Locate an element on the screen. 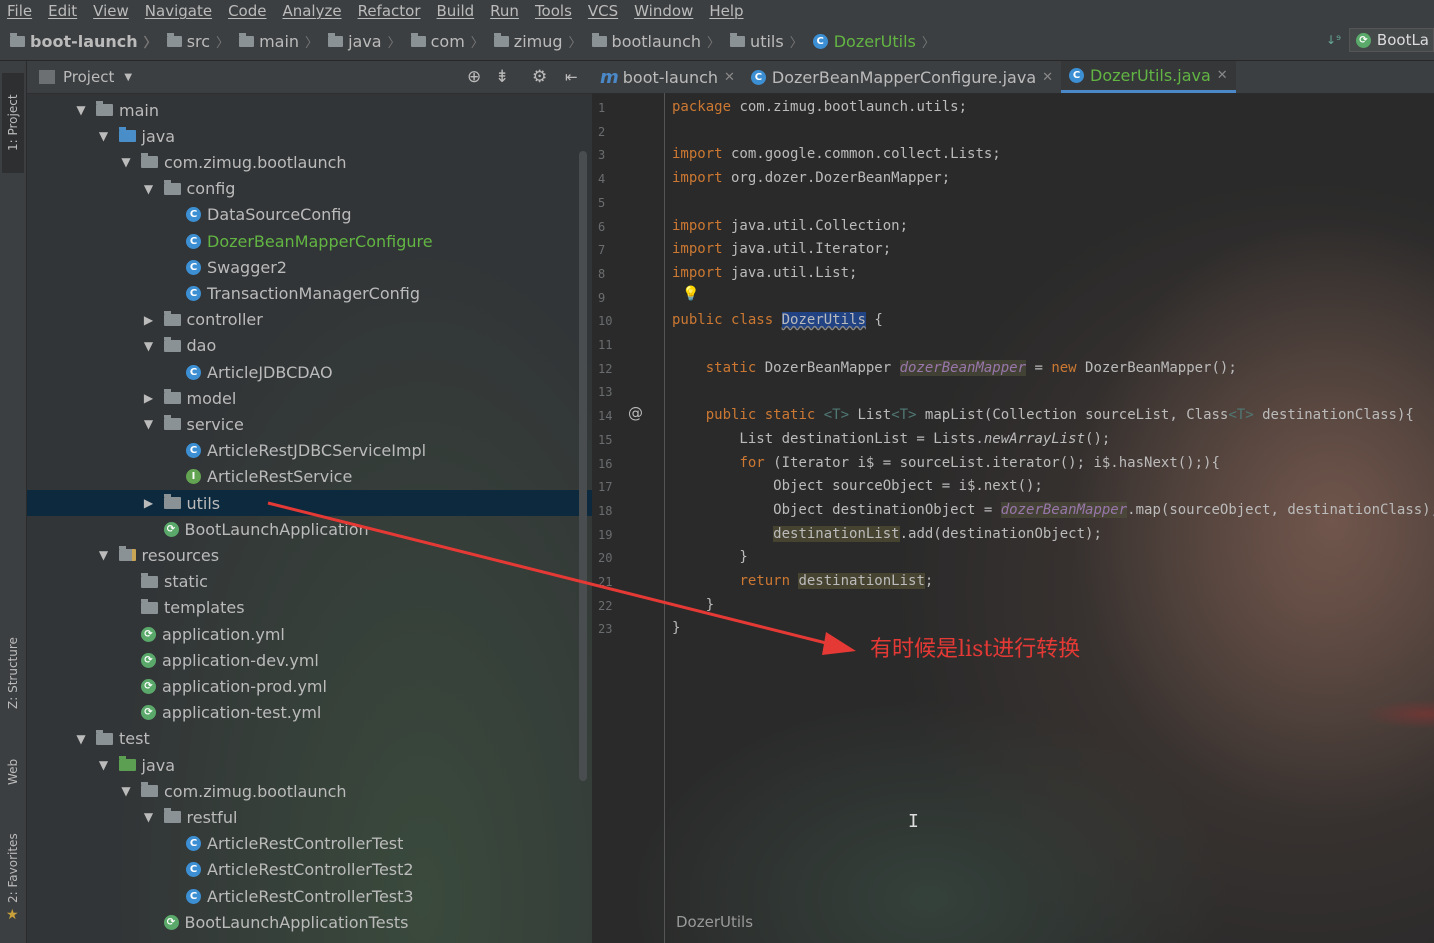 Image resolution: width=1434 pixels, height=943 pixels. breadcrumb-utils: utils 〉 is located at coordinates (766, 41).